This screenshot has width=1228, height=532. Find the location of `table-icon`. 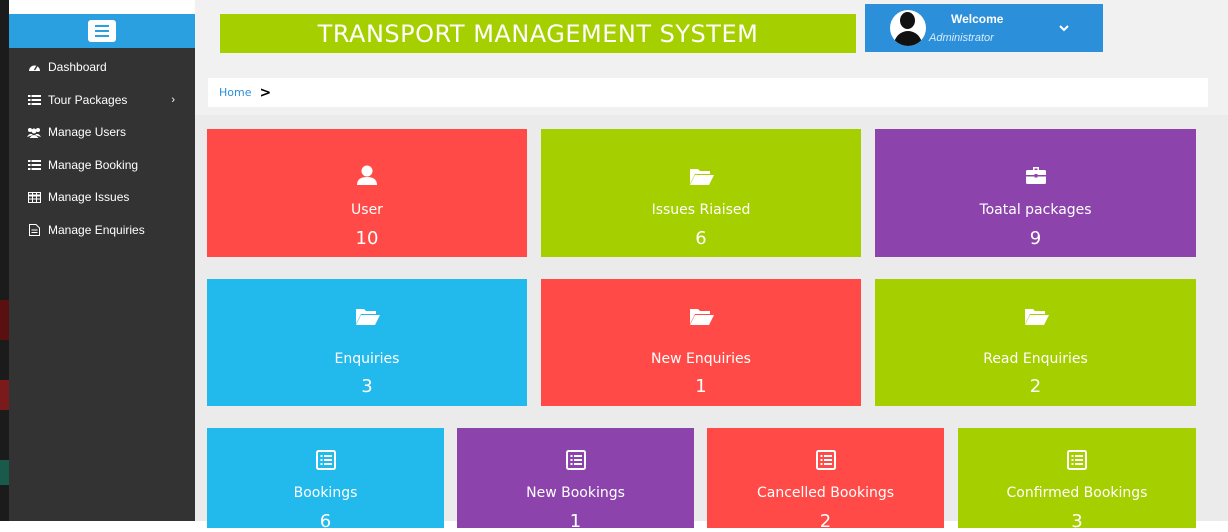

table-icon is located at coordinates (34, 197).